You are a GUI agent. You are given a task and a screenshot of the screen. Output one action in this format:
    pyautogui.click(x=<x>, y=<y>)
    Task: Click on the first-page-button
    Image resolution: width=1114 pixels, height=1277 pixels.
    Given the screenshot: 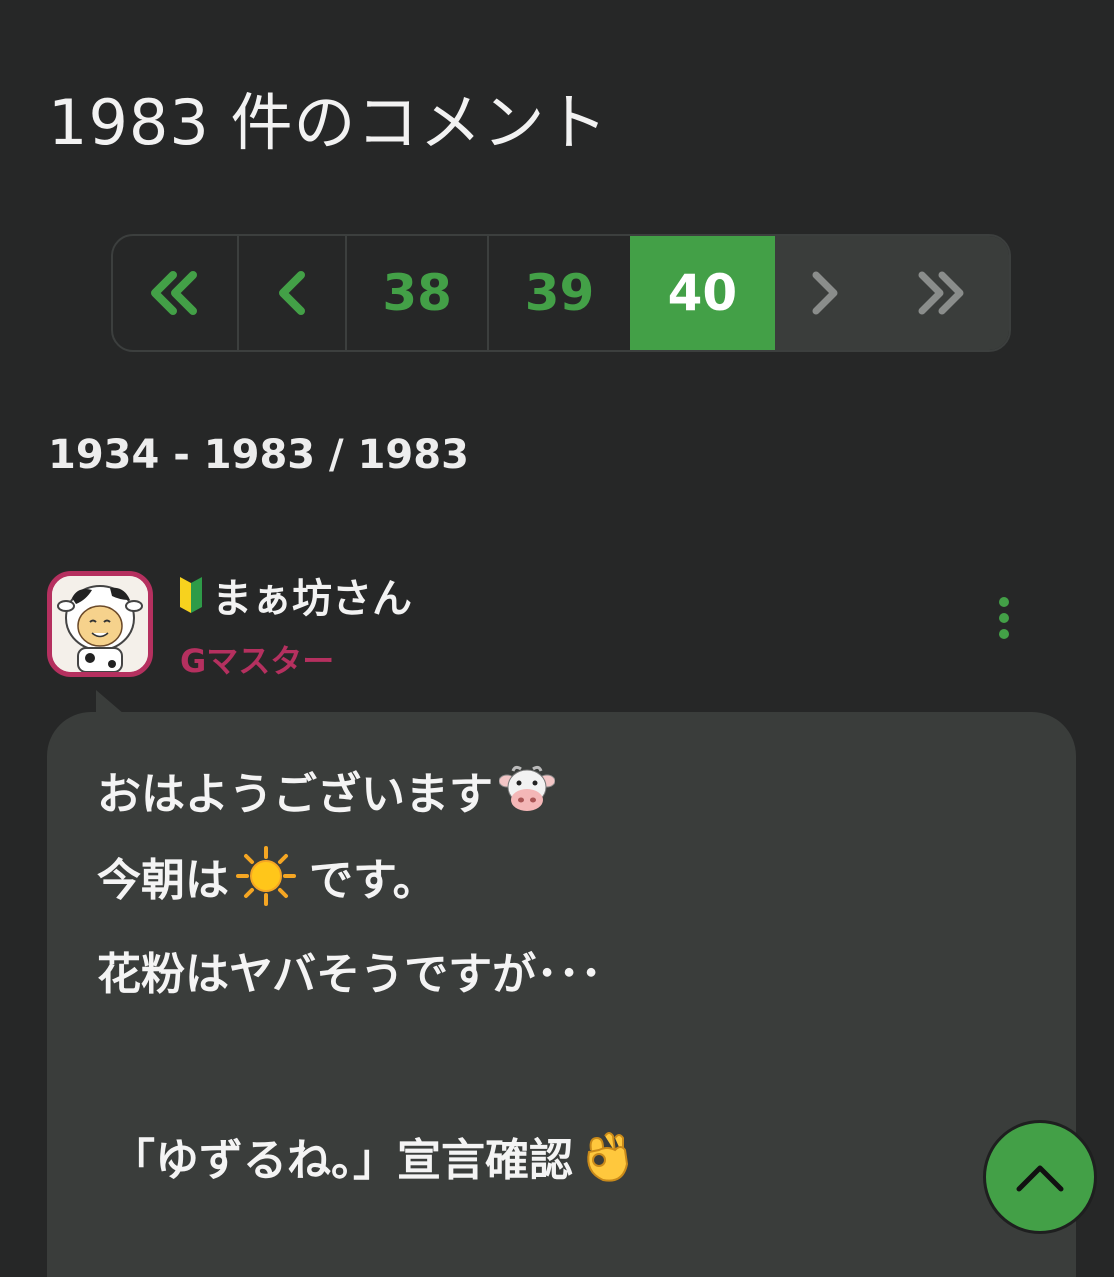 What is the action you would take?
    pyautogui.click(x=176, y=293)
    